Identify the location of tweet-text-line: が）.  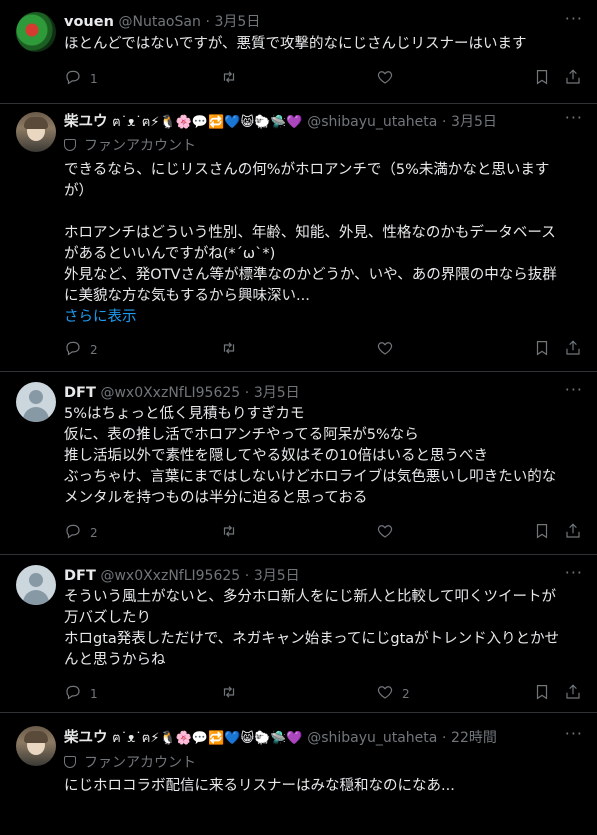
(78, 191).